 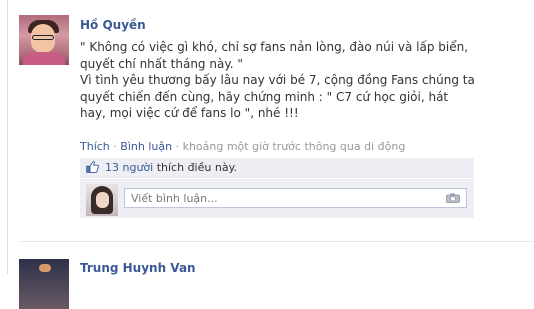 I want to click on post-timestamp: khoảng một giờ trước thông qua di động, so click(x=294, y=146).